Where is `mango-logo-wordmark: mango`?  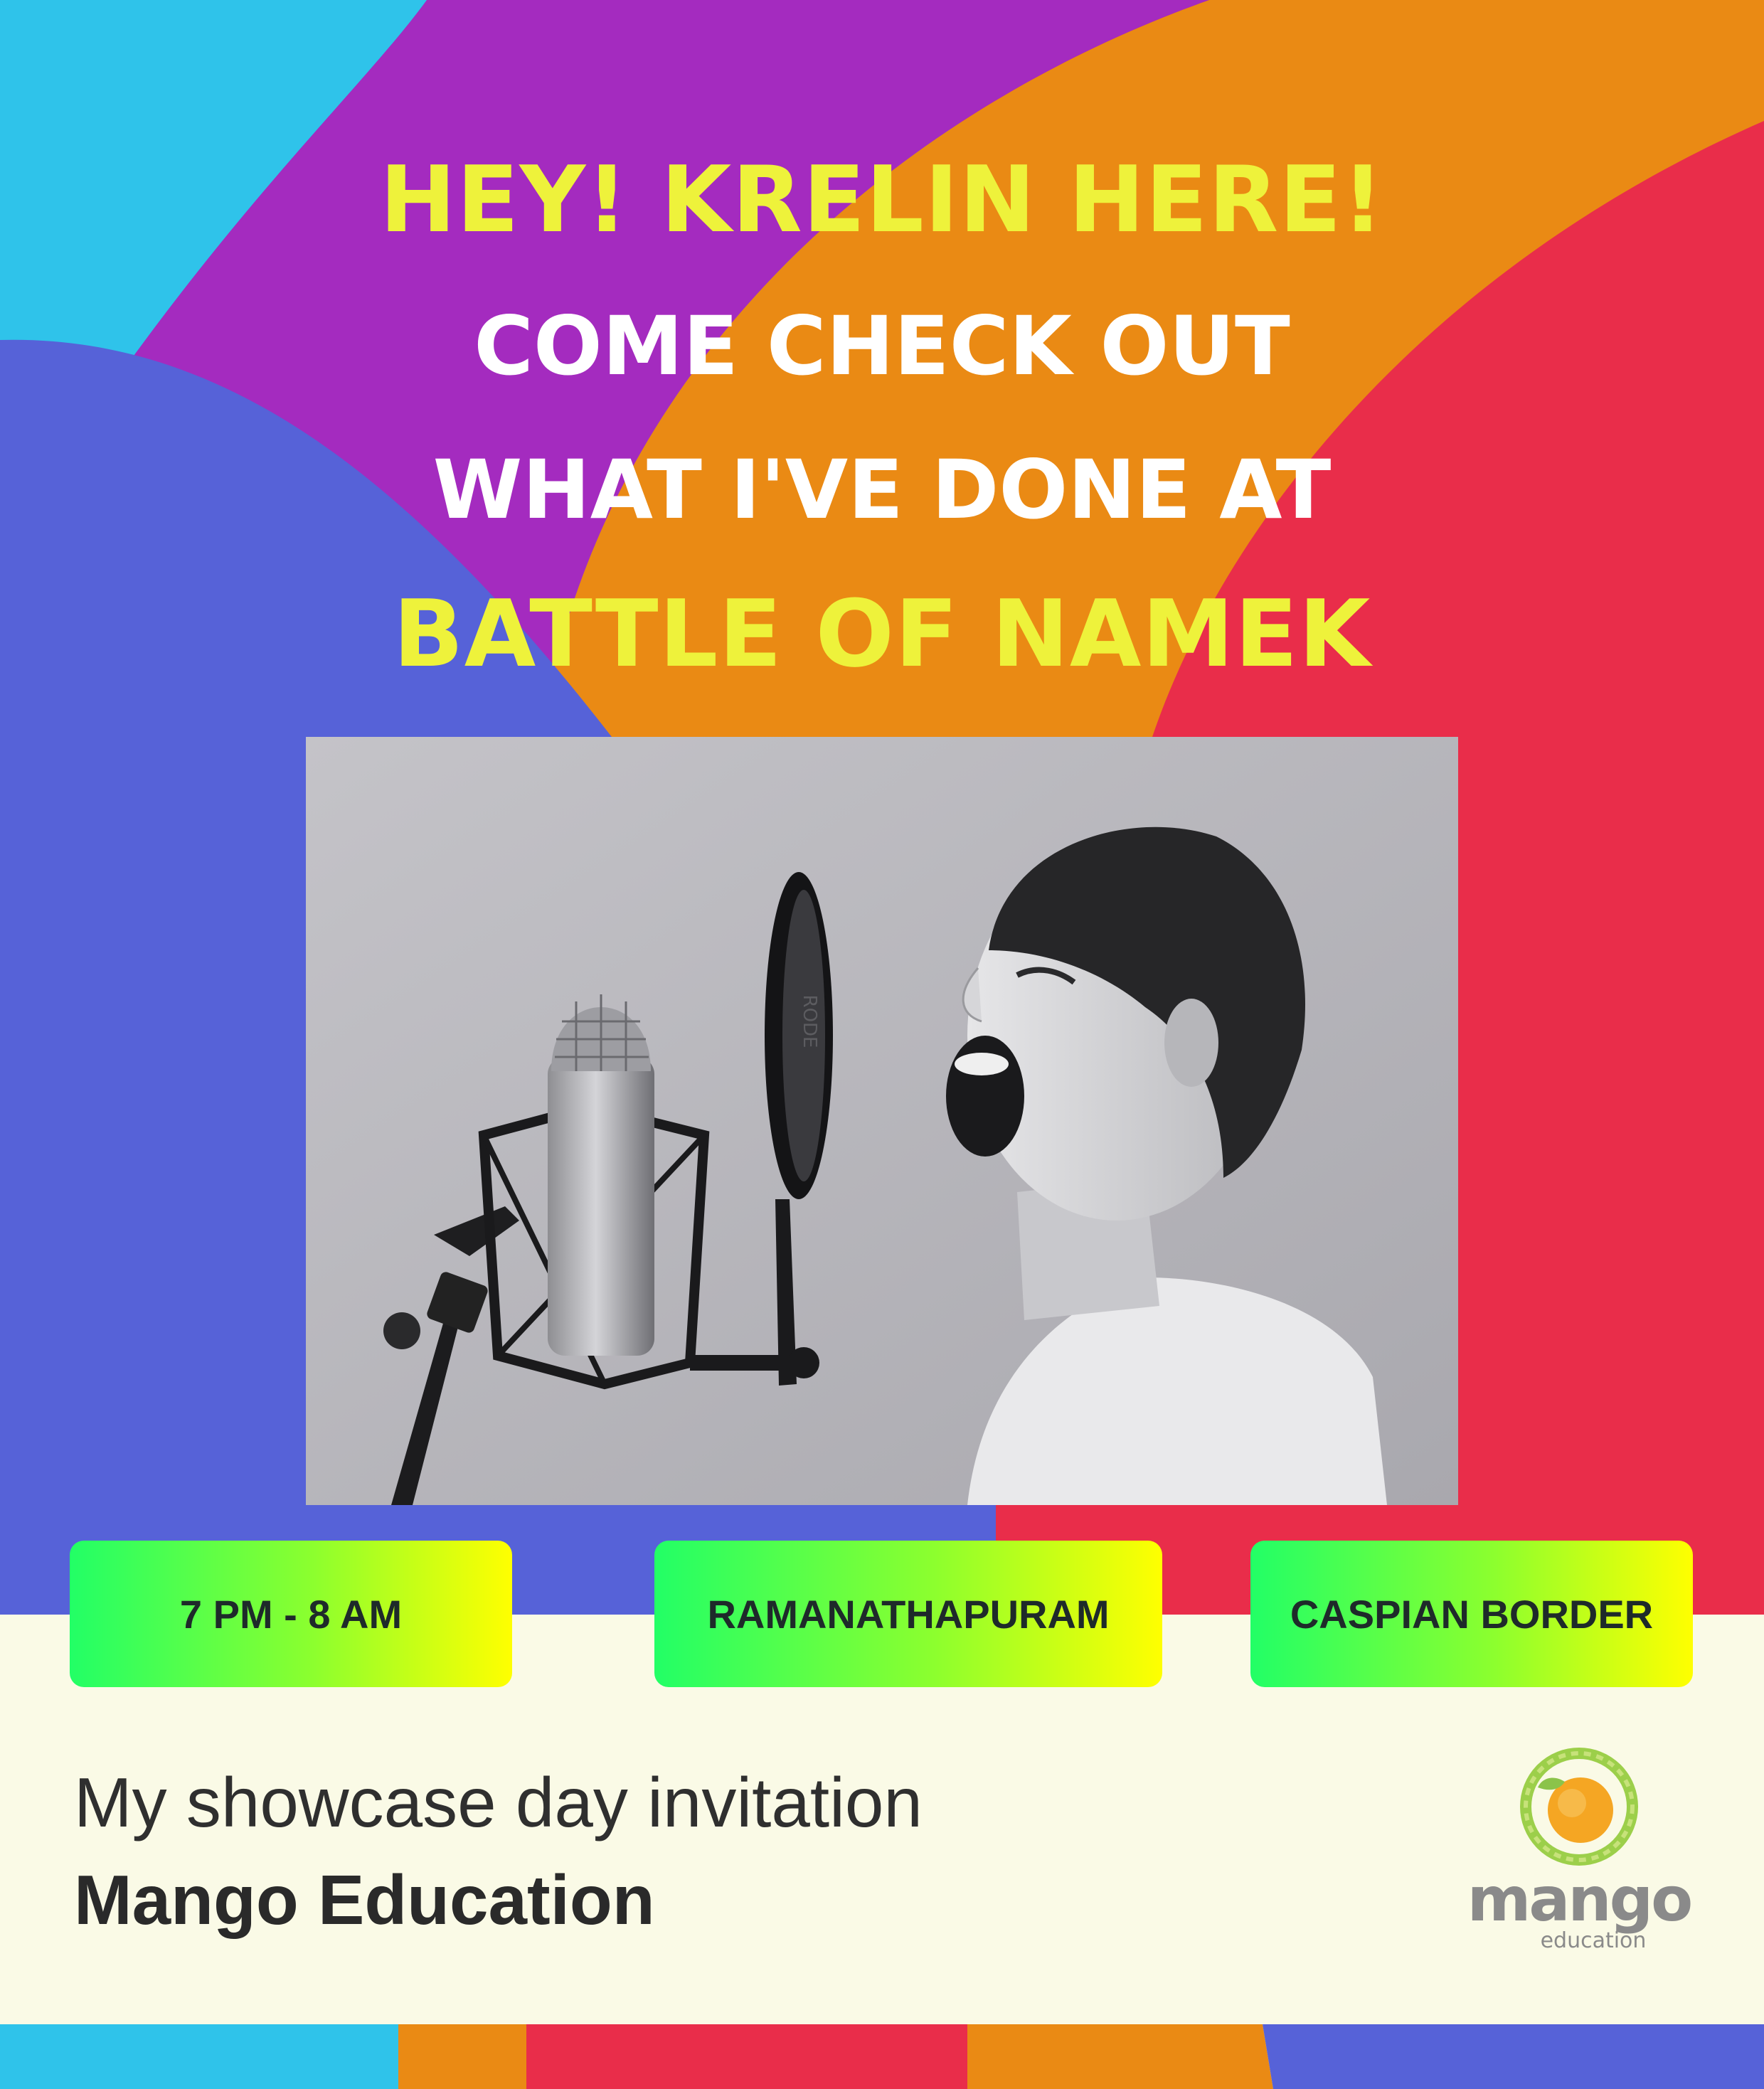 mango-logo-wordmark: mango is located at coordinates (1580, 1899).